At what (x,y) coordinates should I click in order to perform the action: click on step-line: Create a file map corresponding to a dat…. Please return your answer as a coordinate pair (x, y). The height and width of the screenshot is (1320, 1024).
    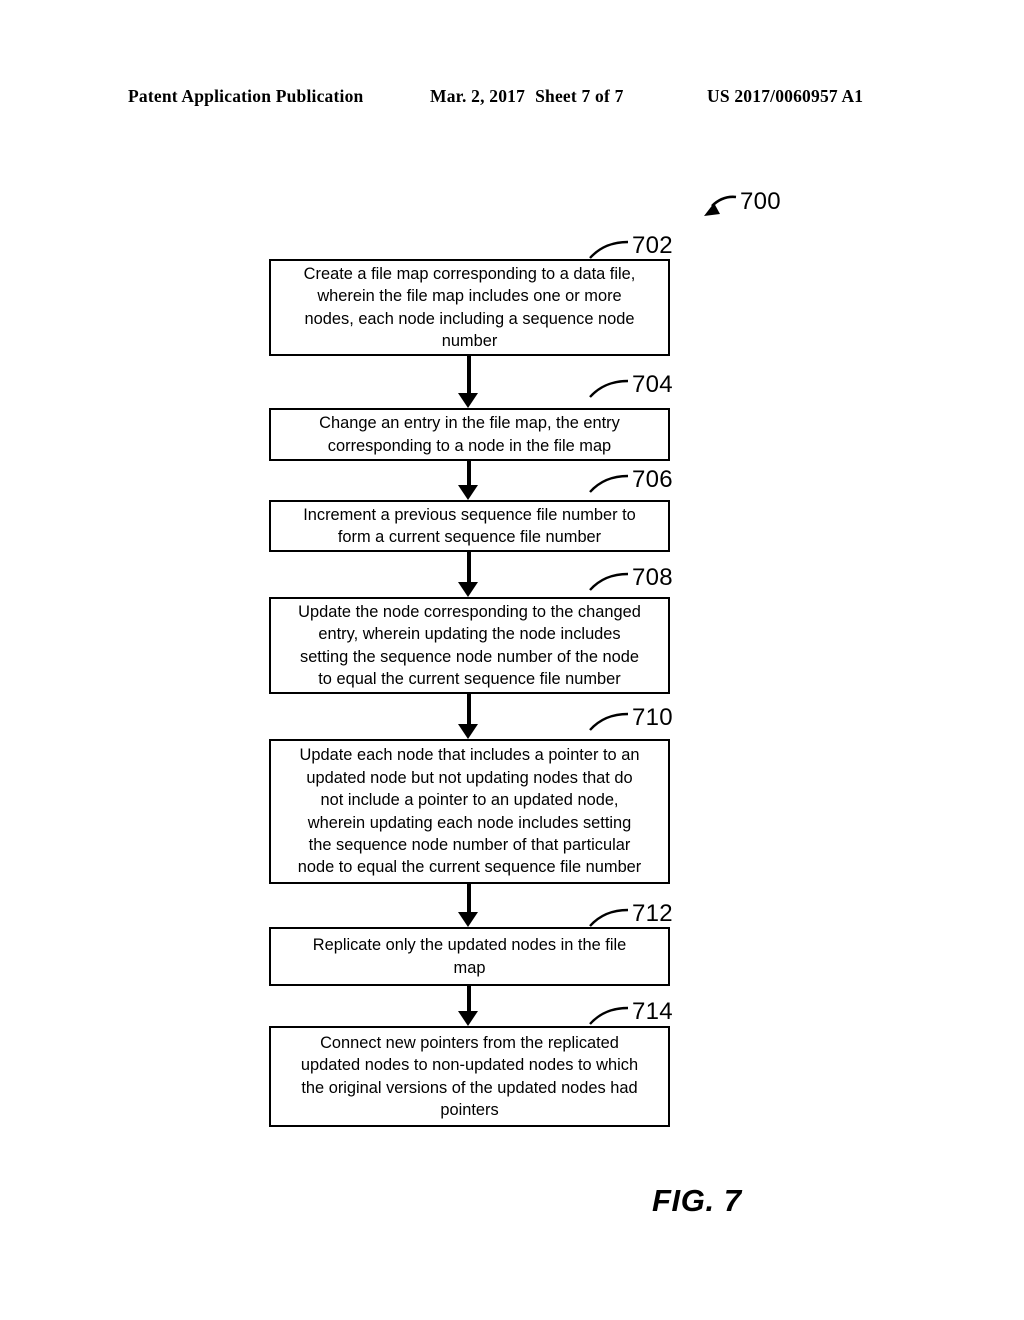
    Looking at the image, I should click on (469, 273).